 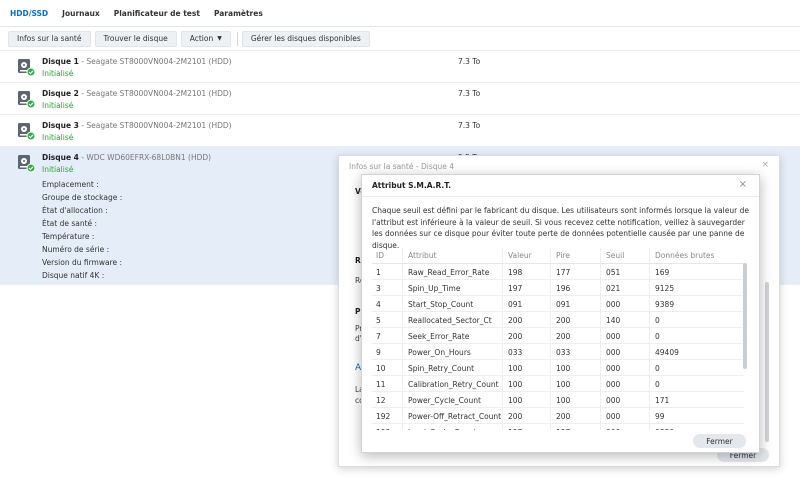 What do you see at coordinates (237, 38) in the screenshot?
I see `toolbar-divider` at bounding box center [237, 38].